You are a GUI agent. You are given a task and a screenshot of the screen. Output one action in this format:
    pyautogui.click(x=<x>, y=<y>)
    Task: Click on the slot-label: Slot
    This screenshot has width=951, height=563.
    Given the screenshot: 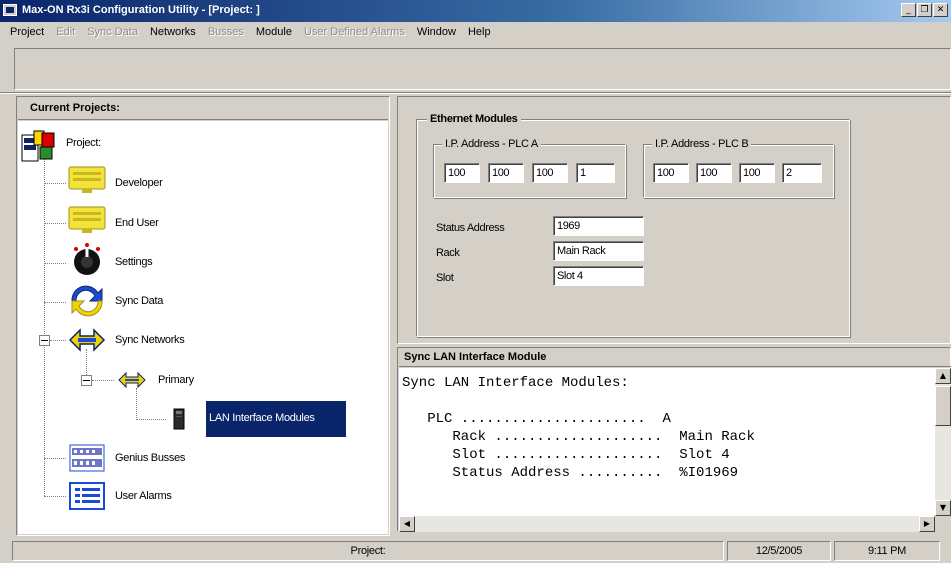 What is the action you would take?
    pyautogui.click(x=445, y=278)
    